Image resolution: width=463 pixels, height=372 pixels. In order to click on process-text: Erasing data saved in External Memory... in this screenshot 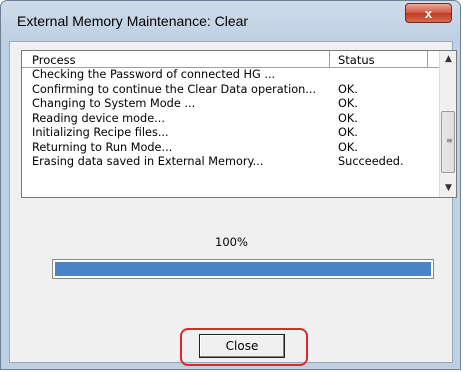, I will do `click(148, 161)`.